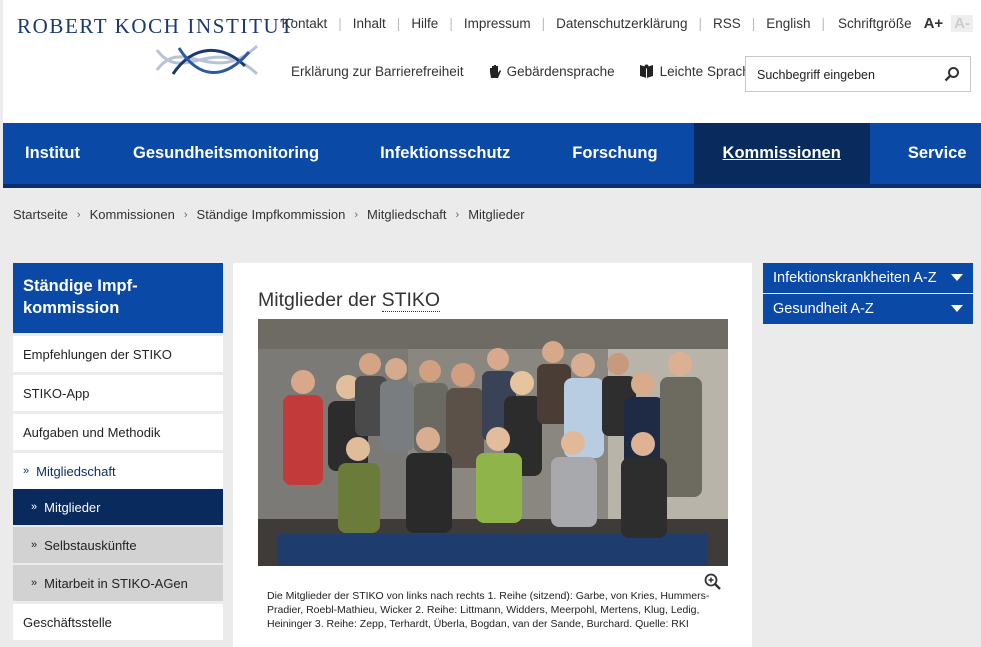 The image size is (981, 647). What do you see at coordinates (26, 471) in the screenshot?
I see `chevron-down-icon: »` at bounding box center [26, 471].